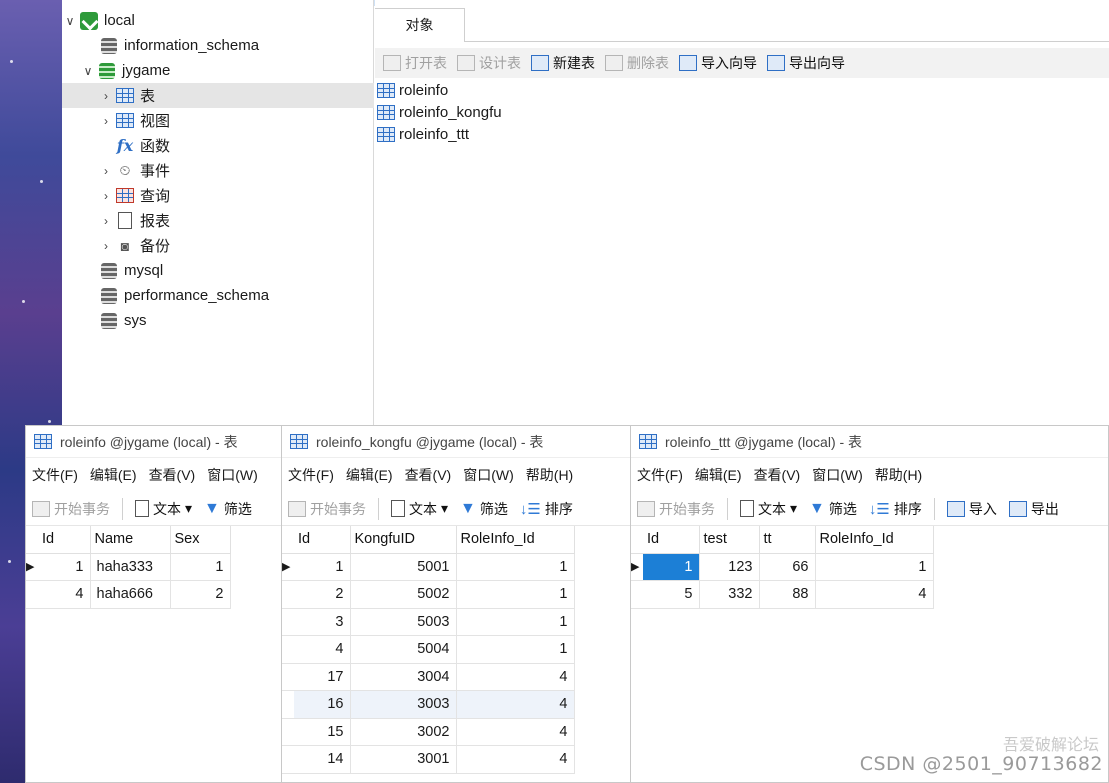 The image size is (1109, 783). Describe the element at coordinates (403, 677) in the screenshot. I see `table-cell: 3004` at that location.